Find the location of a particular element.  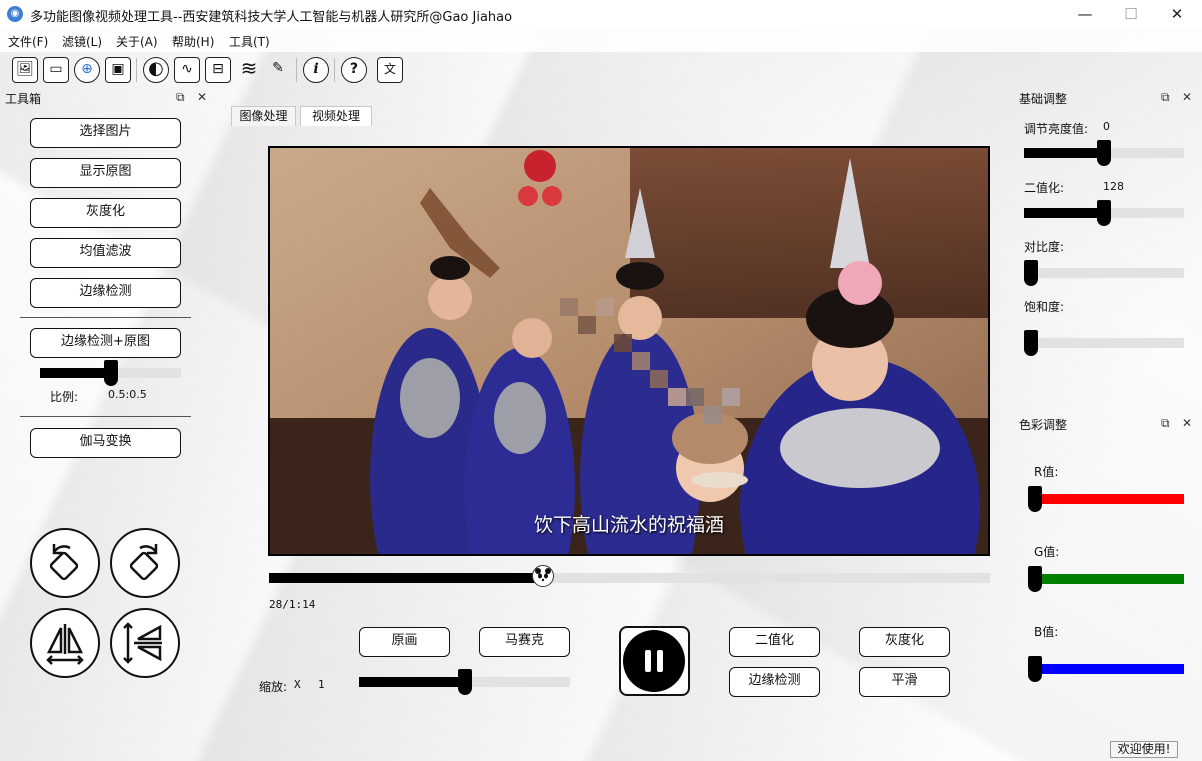

b-label: B值: is located at coordinates (1046, 632).